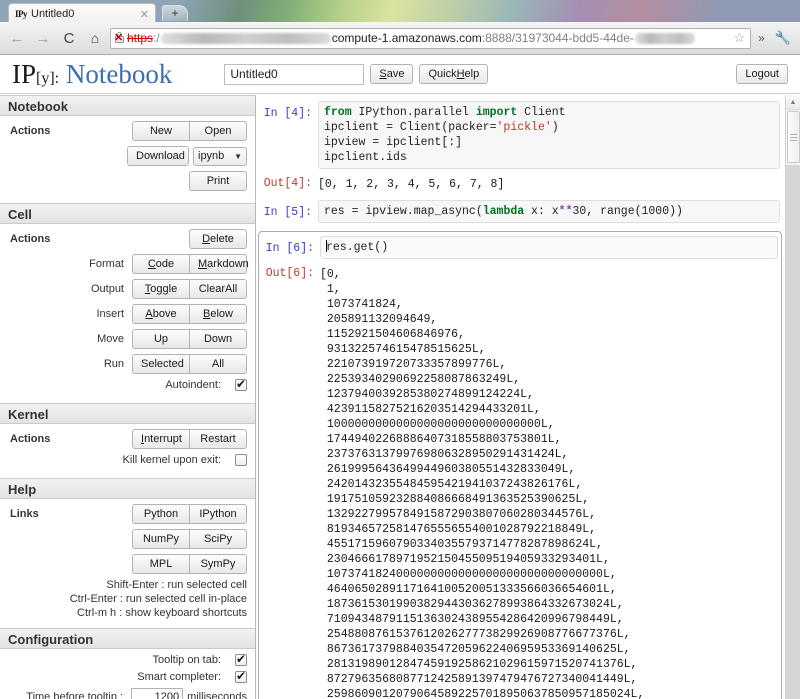 Image resolution: width=800 pixels, height=699 pixels. I want to click on reload-icon: C, so click(69, 38).